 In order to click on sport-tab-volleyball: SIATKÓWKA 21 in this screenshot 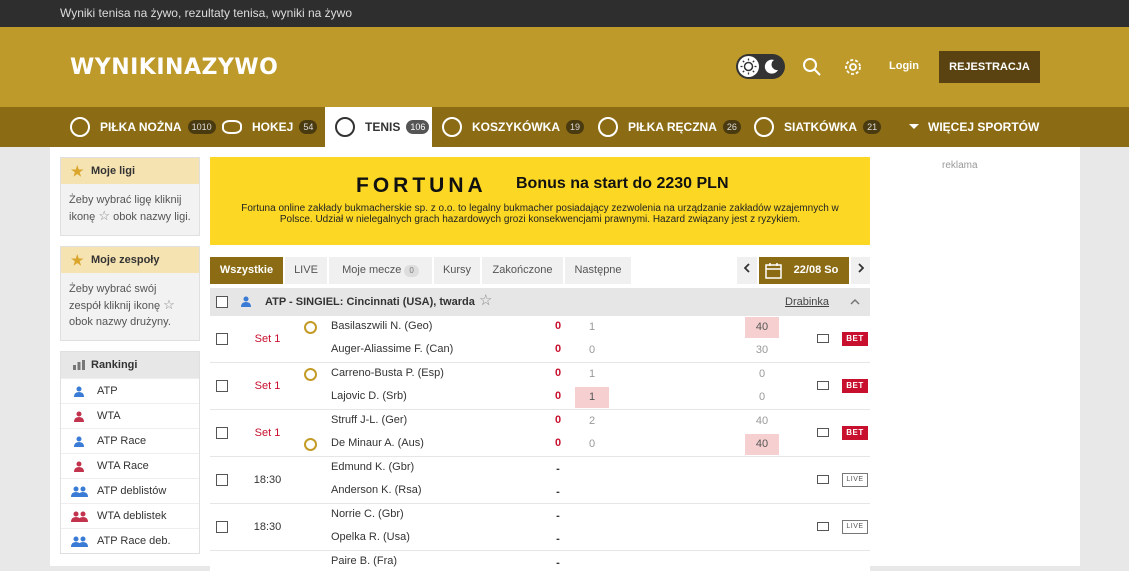, I will do `click(817, 127)`.